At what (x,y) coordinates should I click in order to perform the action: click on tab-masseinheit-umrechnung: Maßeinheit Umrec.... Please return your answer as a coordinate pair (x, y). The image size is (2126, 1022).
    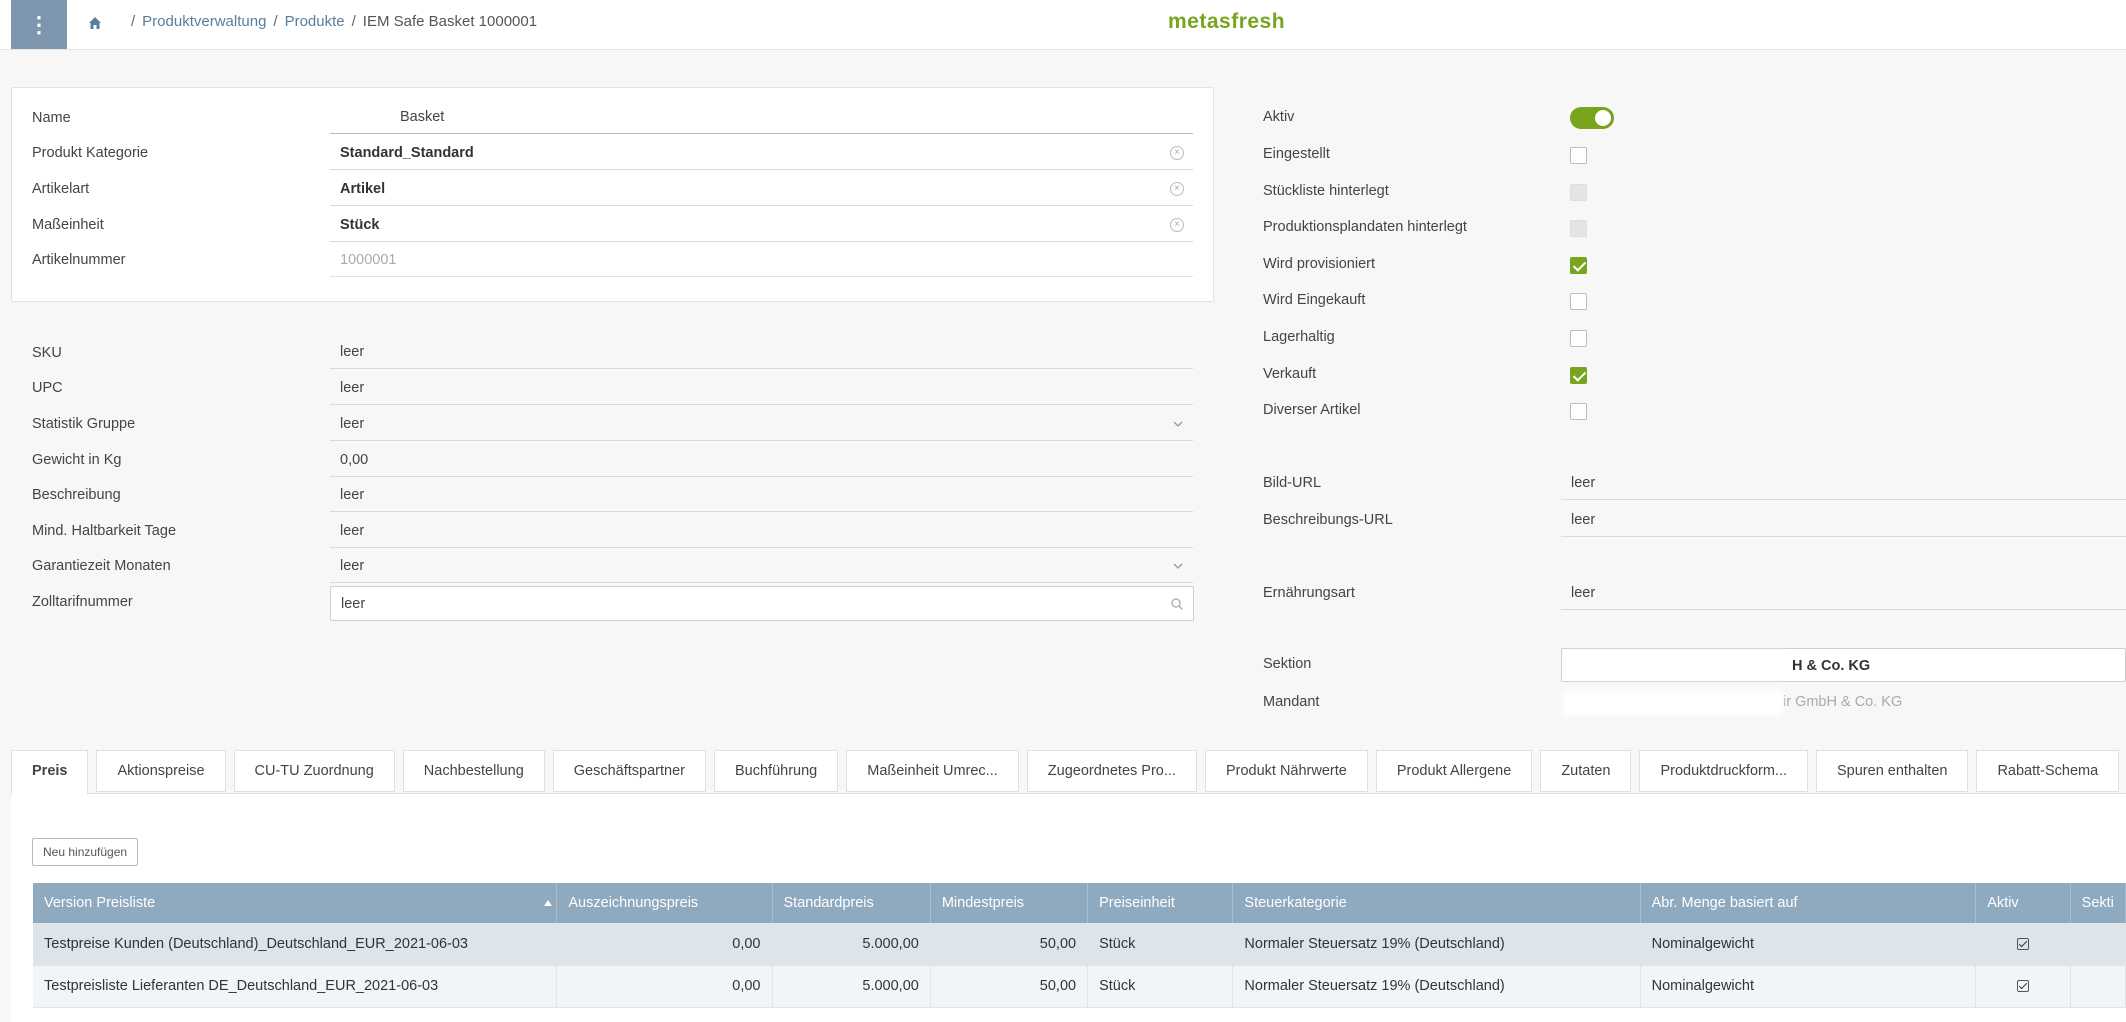
    Looking at the image, I should click on (932, 771).